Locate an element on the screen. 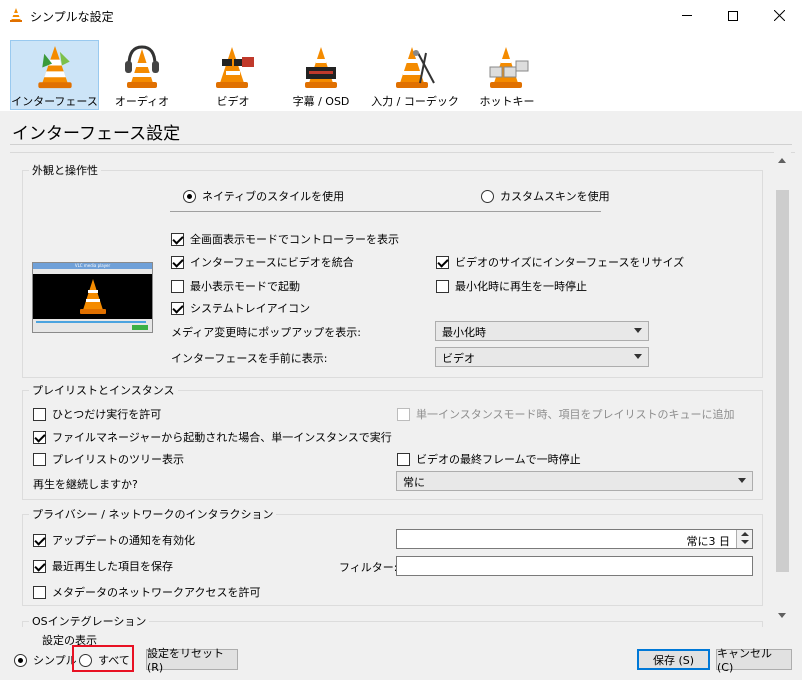  custom-skin-option: カスタムスキンを使用 is located at coordinates (545, 196).